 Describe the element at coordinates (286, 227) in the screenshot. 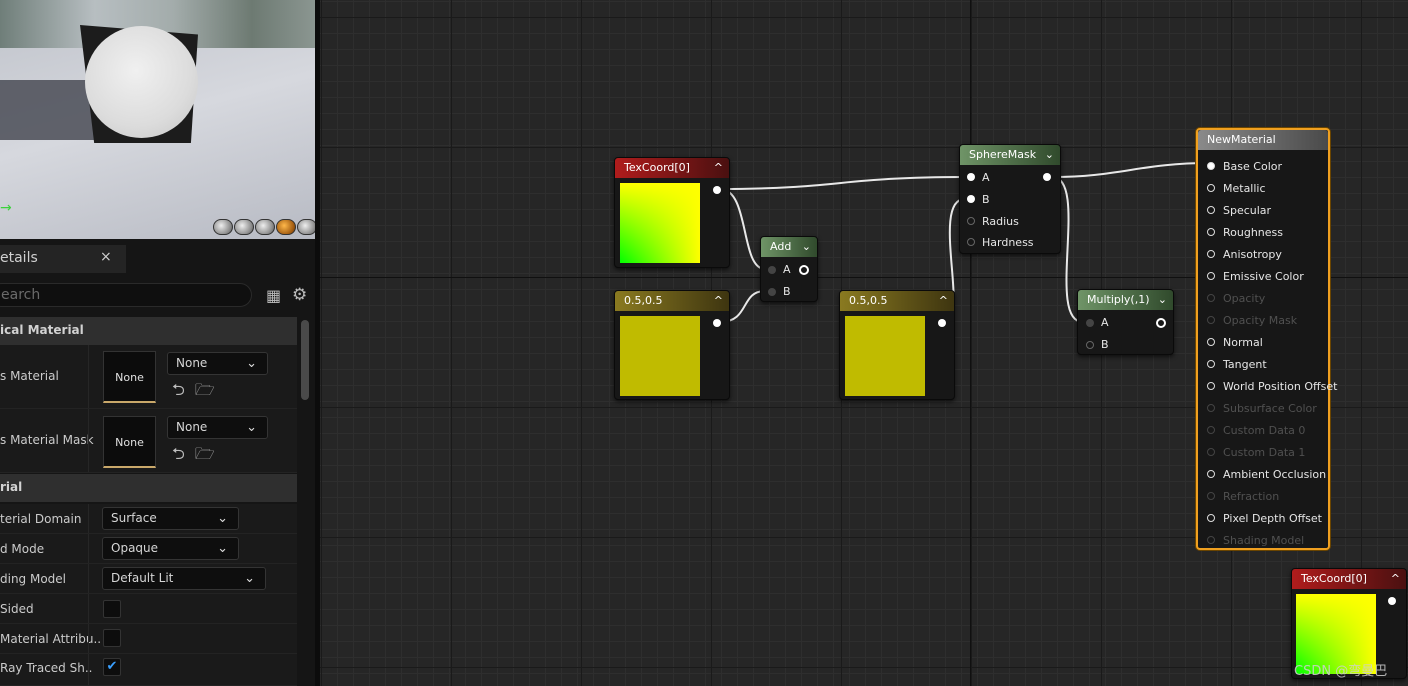

I see `cube-preview-icon` at that location.